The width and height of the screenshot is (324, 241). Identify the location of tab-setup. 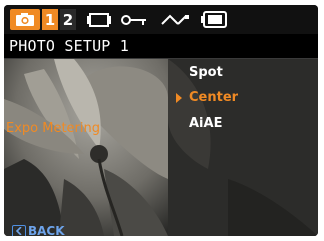
(175, 19).